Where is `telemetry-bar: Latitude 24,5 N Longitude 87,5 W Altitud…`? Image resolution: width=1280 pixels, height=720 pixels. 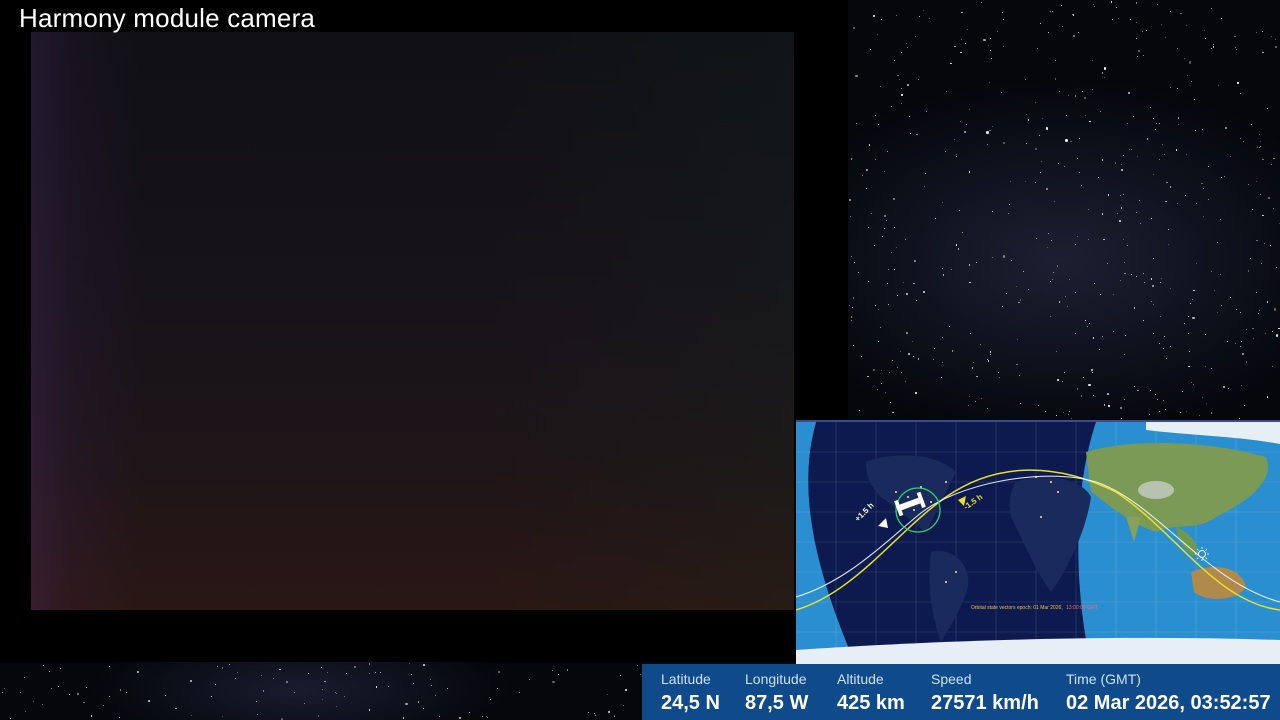
telemetry-bar: Latitude 24,5 N Longitude 87,5 W Altitud… is located at coordinates (961, 692).